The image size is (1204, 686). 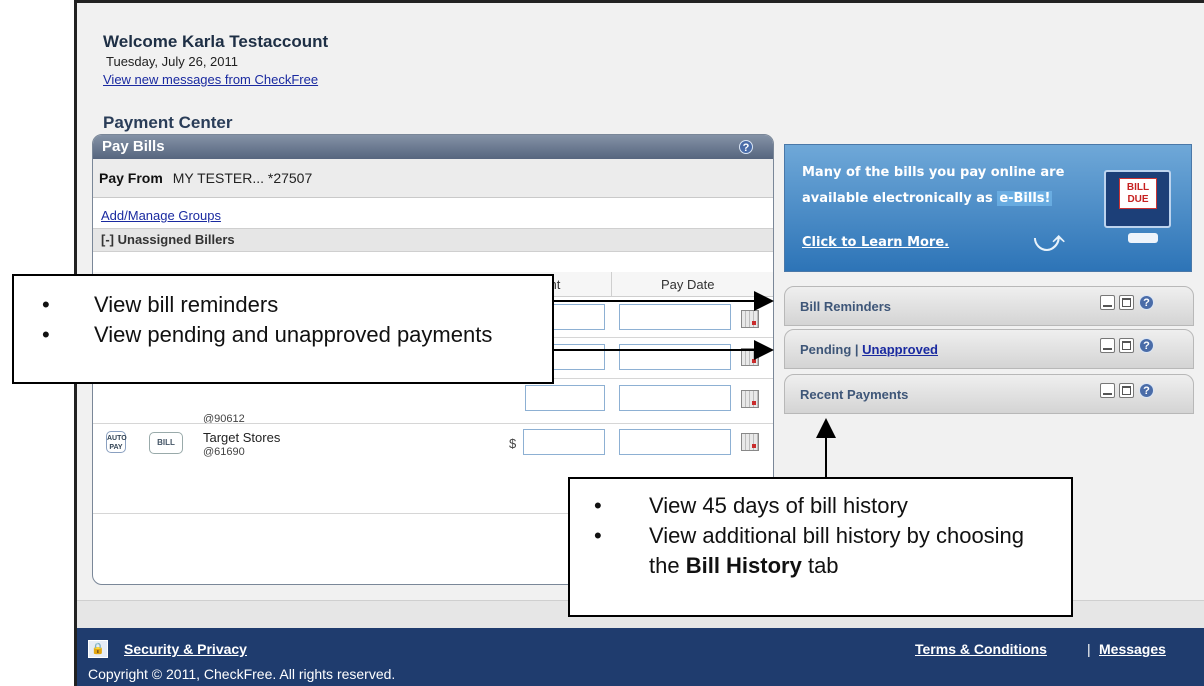 What do you see at coordinates (243, 178) in the screenshot?
I see `pay-from-account: MY TESTER... *27507` at bounding box center [243, 178].